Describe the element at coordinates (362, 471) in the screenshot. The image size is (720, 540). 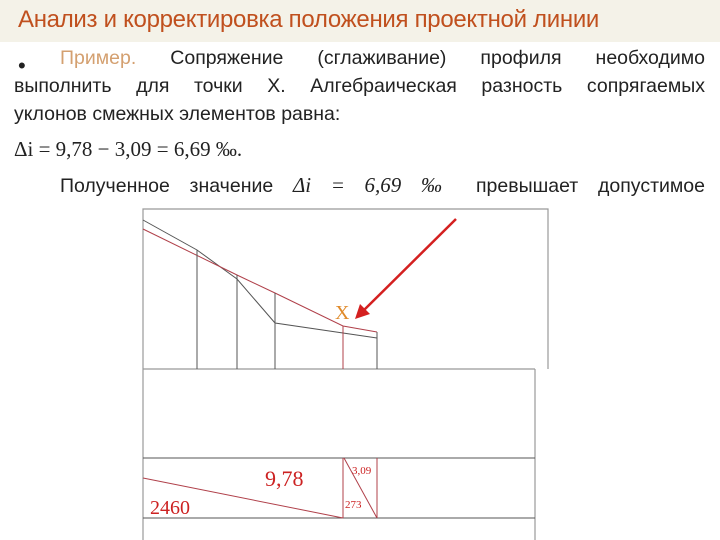
I see `slope-right-label: 3,09` at that location.